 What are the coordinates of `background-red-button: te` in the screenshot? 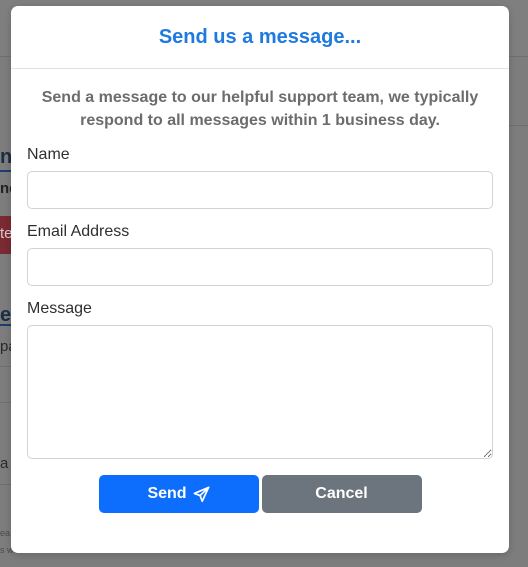 It's located at (6, 235).